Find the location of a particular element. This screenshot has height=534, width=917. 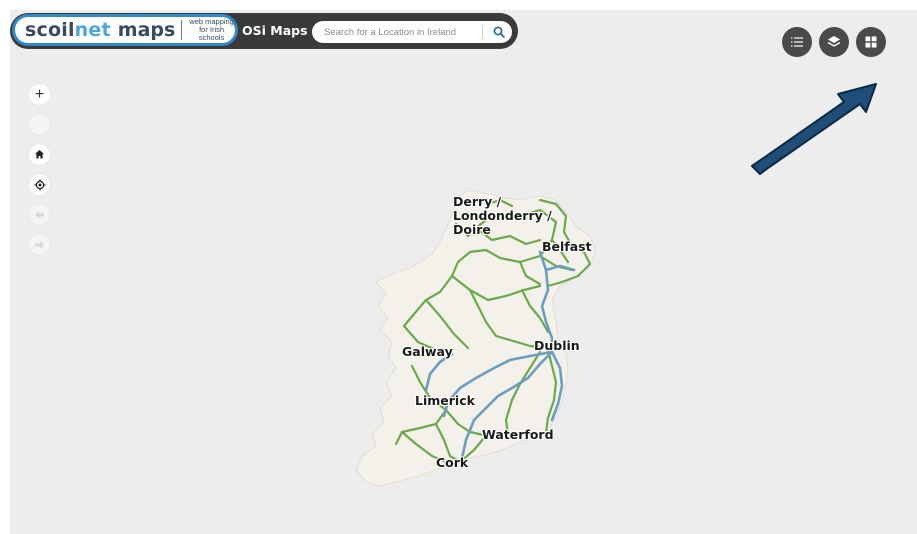

arrow-right-icon is located at coordinates (39, 244).